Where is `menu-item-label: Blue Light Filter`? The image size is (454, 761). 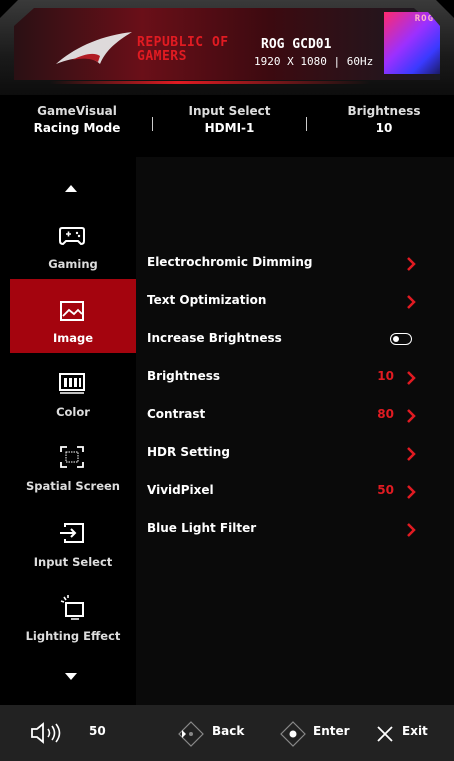 menu-item-label: Blue Light Filter is located at coordinates (202, 528).